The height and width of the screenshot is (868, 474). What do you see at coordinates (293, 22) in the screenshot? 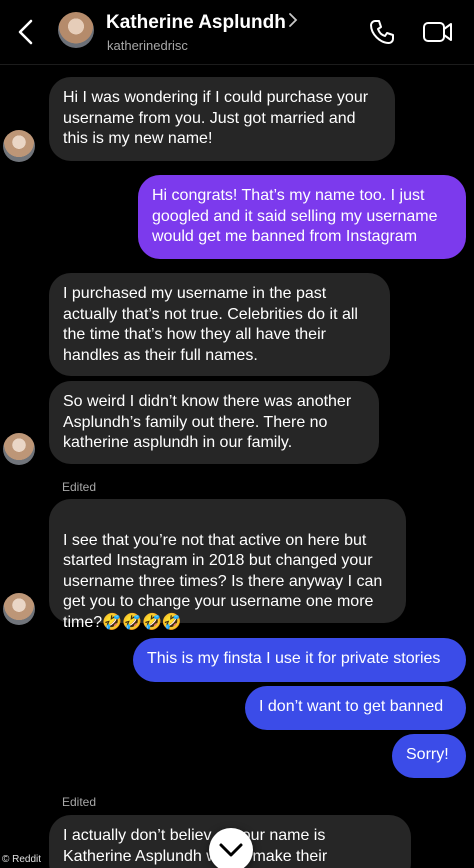
I see `chevron-right-icon` at bounding box center [293, 22].